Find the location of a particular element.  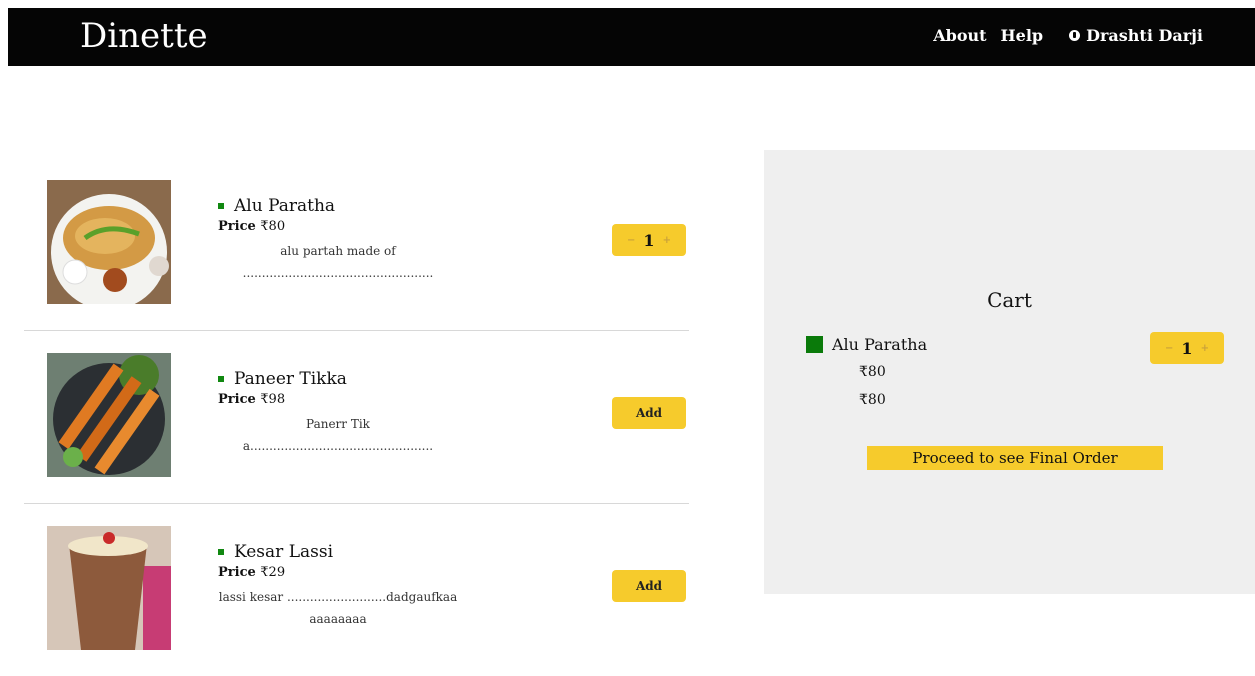

kesar-lassi-image is located at coordinates (109, 588).